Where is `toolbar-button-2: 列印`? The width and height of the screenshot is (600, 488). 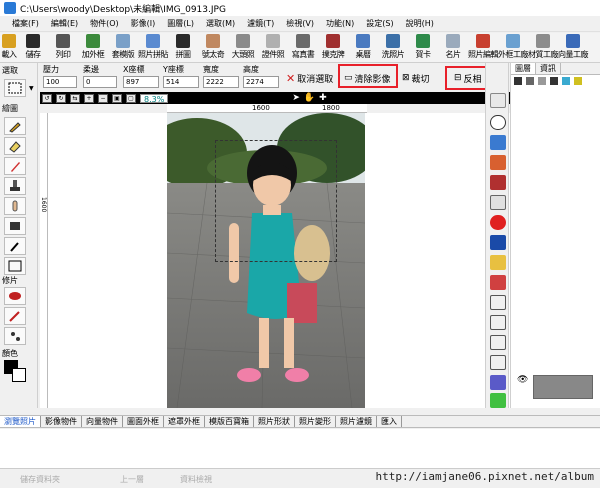
toolbar-button-2: 列印 is located at coordinates (63, 47).